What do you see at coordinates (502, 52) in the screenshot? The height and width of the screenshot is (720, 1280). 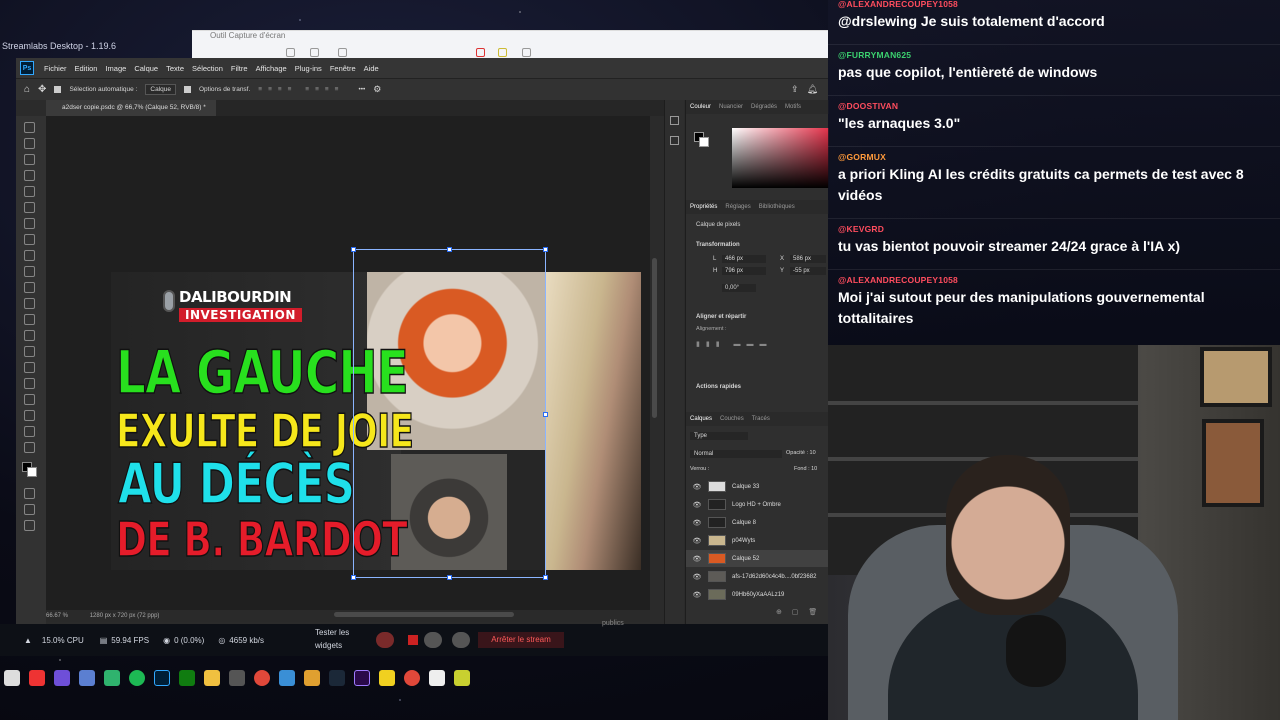 I see `snip-highlighter-icon` at bounding box center [502, 52].